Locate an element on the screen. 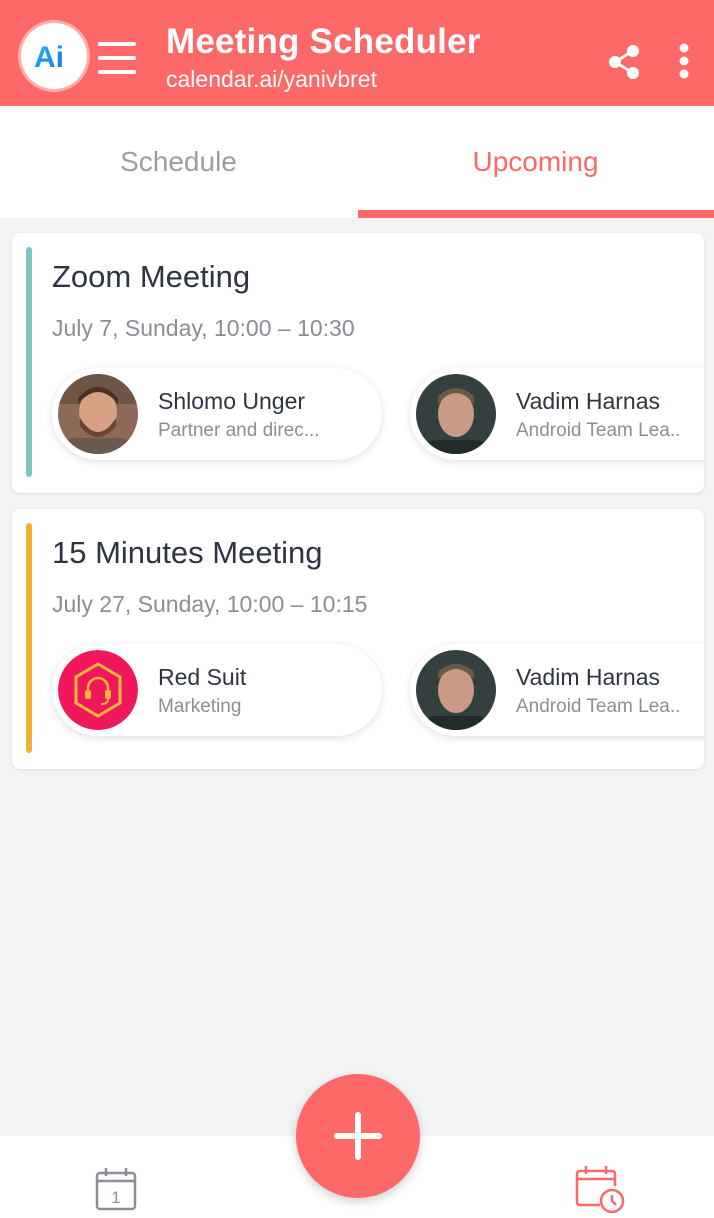  logo-text: Ai is located at coordinates (49, 57).